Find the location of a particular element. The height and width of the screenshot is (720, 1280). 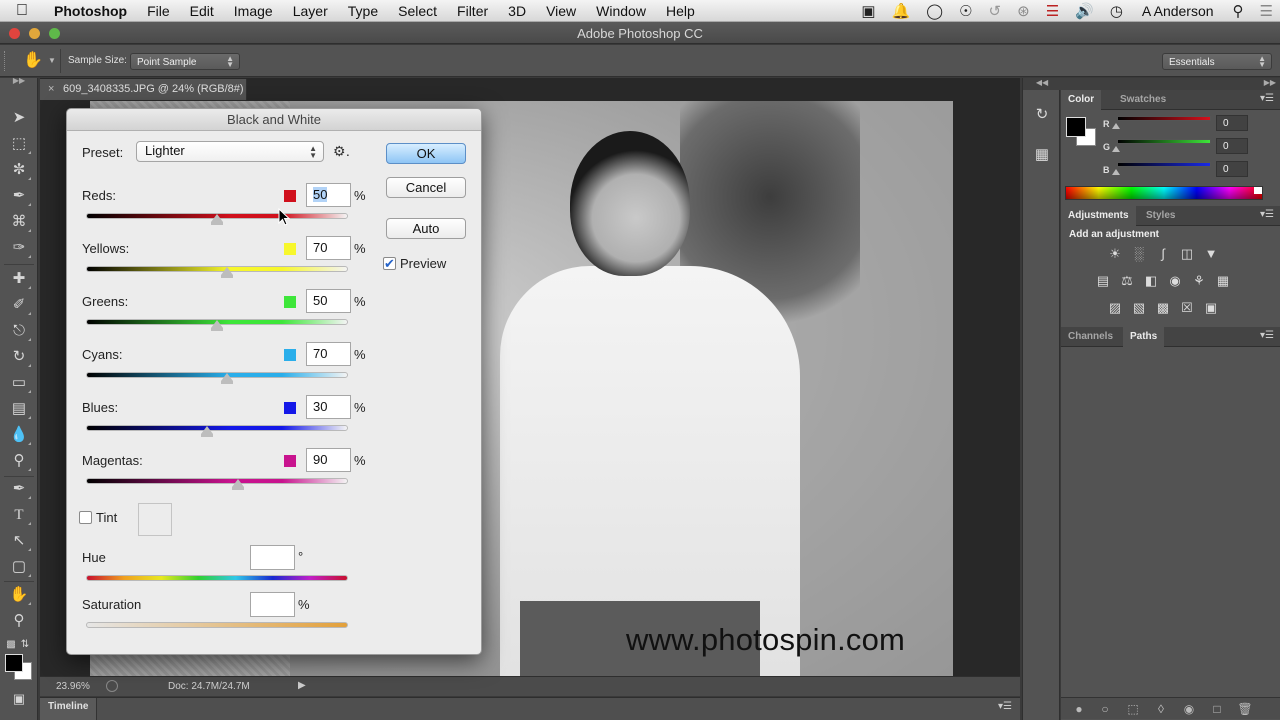

menu-filter: Filter is located at coordinates (472, 11).